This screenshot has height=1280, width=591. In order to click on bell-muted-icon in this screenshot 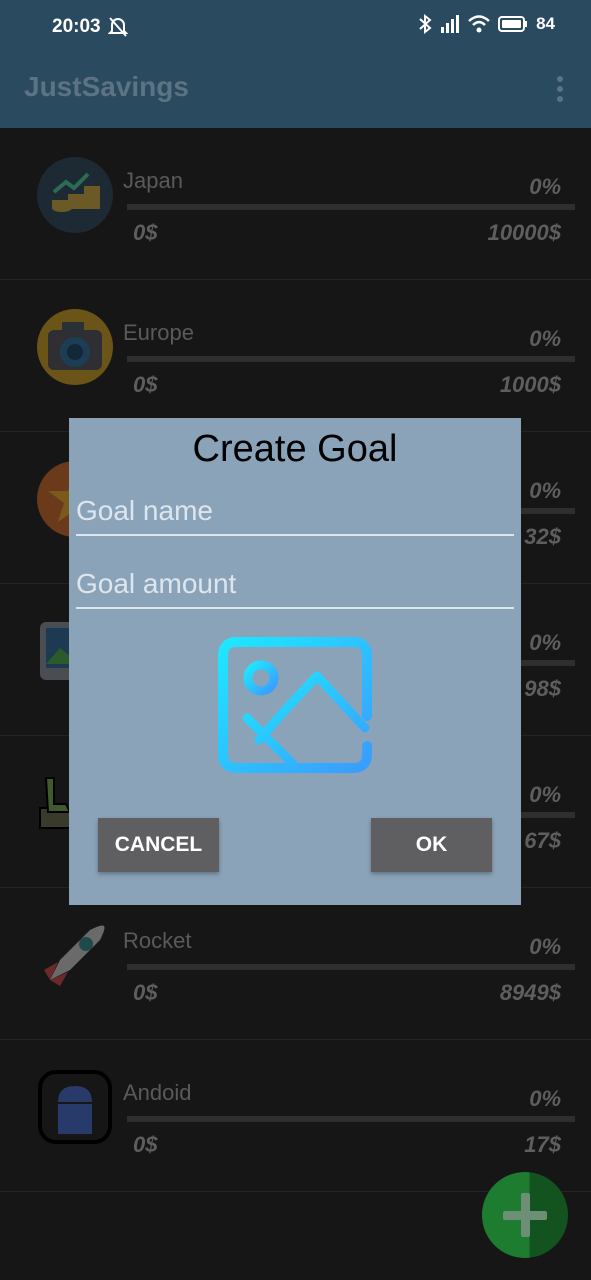, I will do `click(118, 27)`.